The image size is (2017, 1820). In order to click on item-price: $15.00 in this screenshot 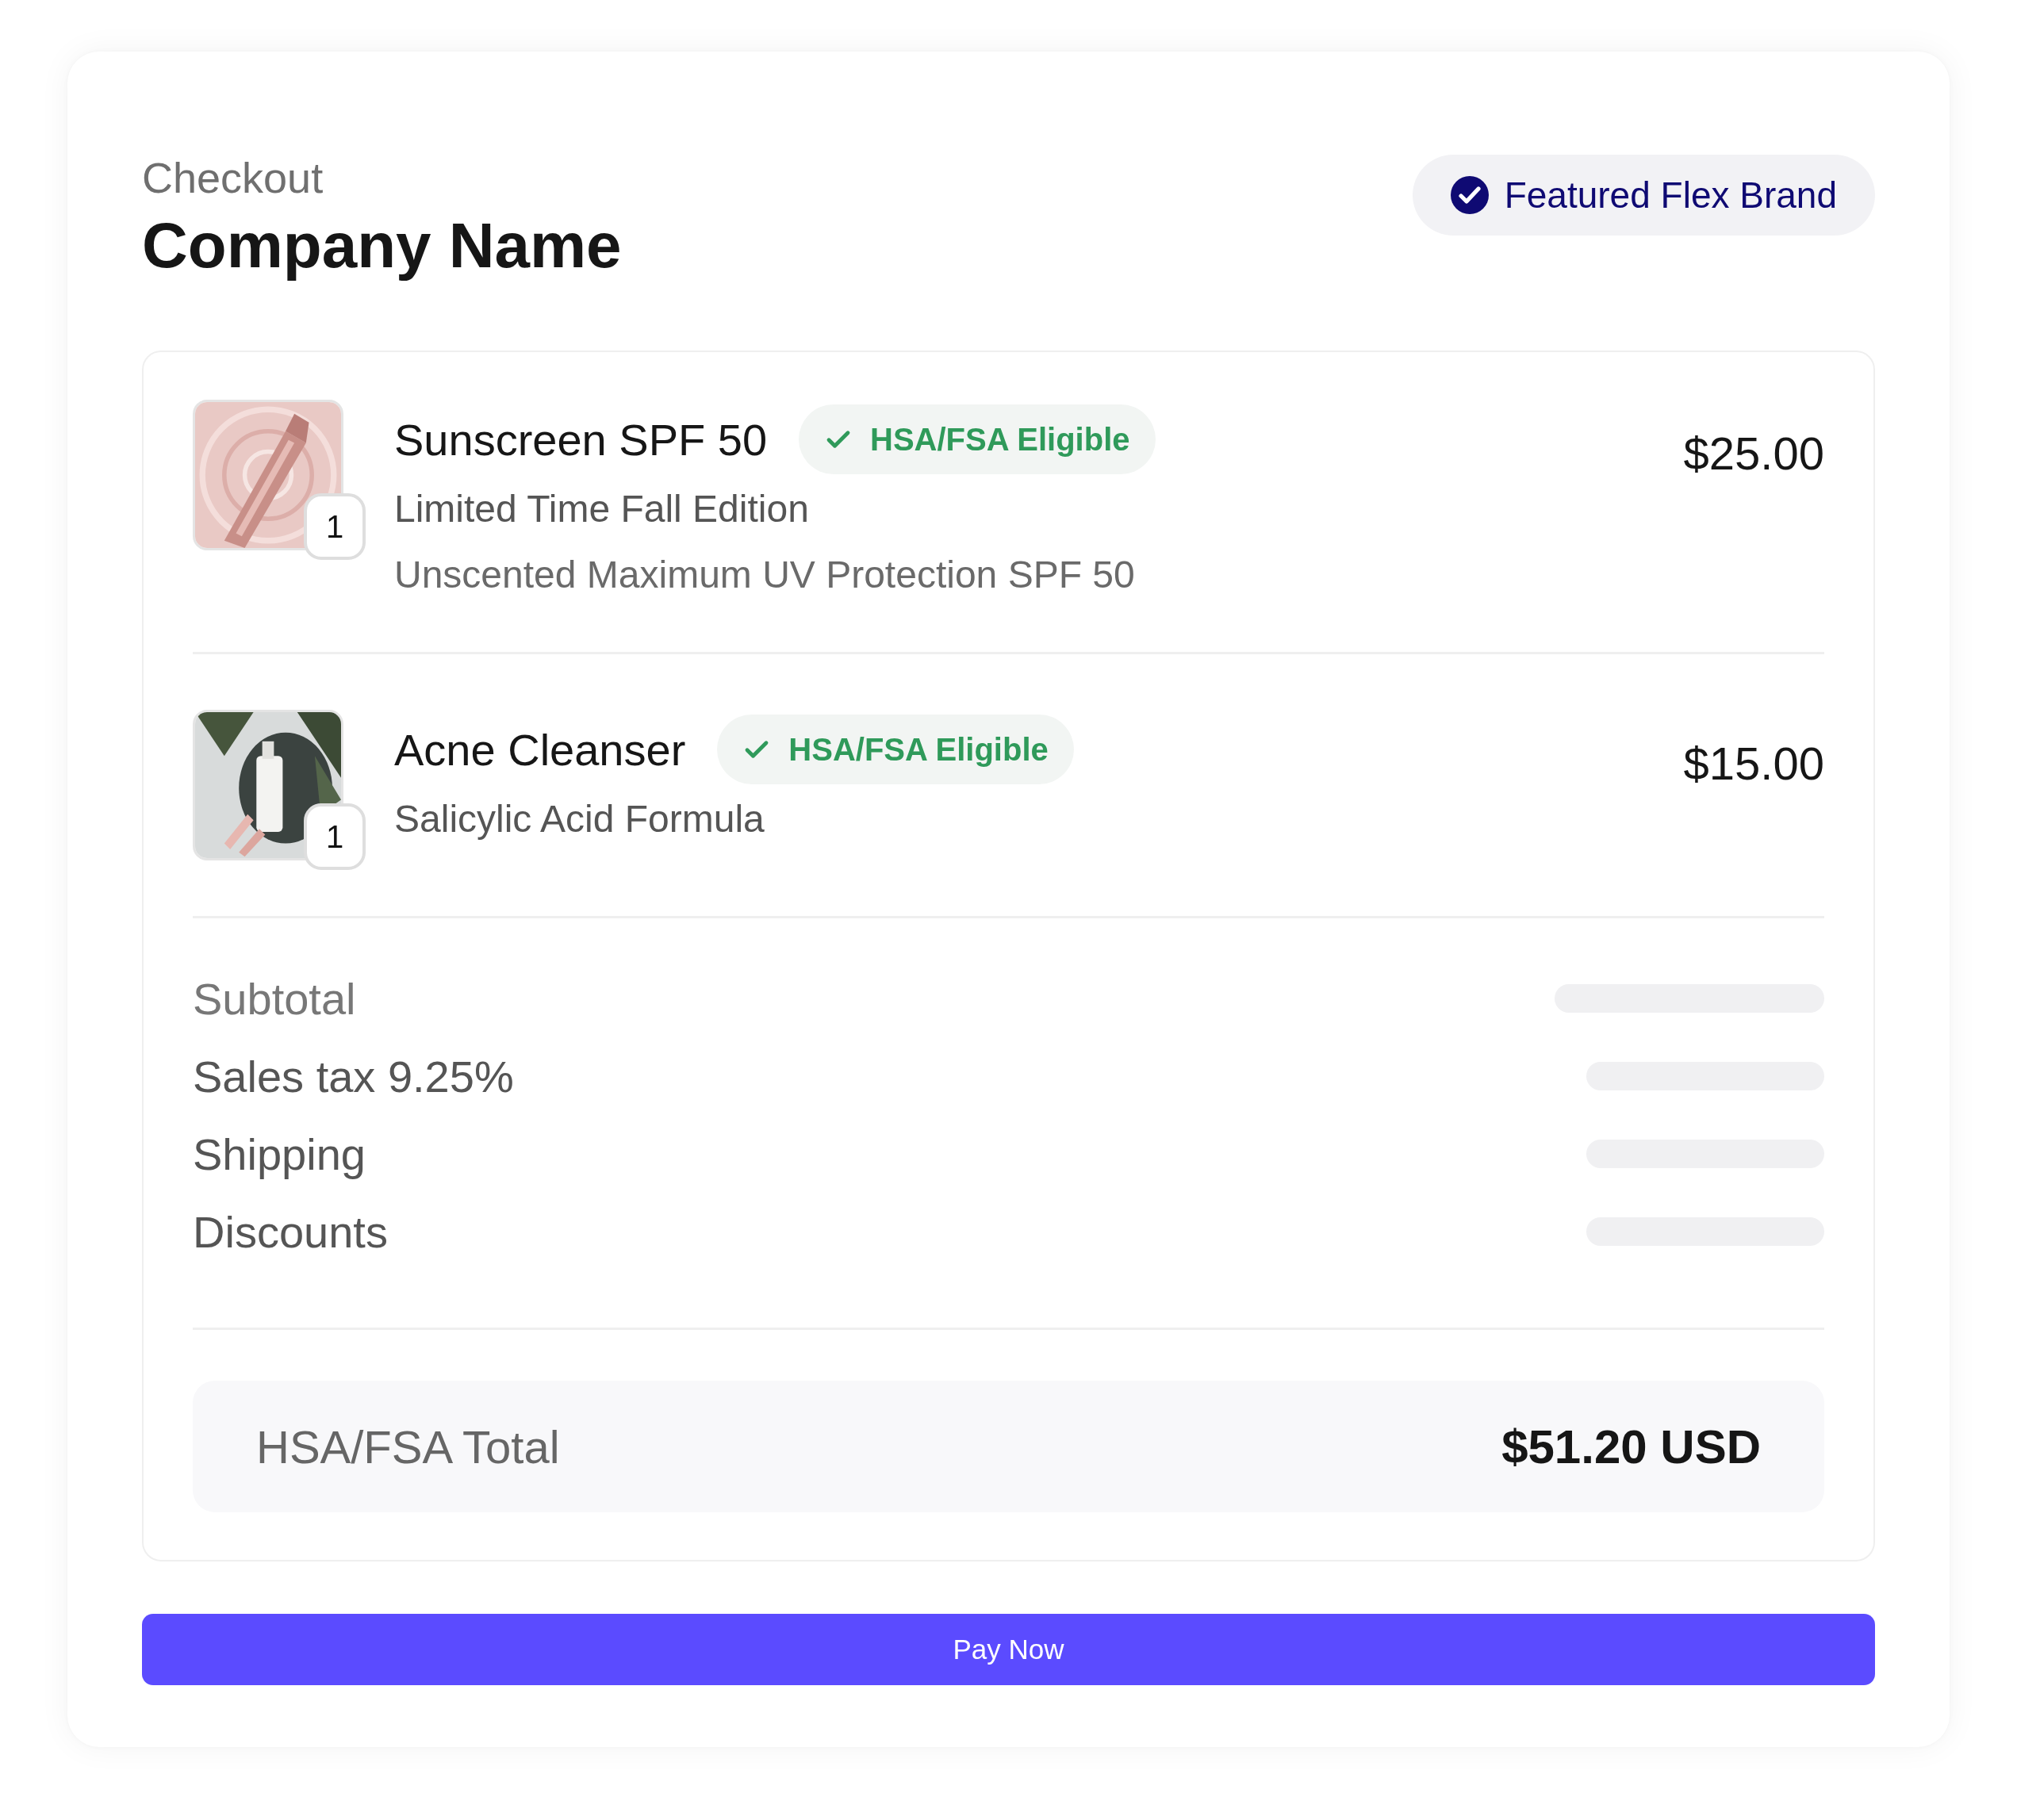, I will do `click(1753, 764)`.